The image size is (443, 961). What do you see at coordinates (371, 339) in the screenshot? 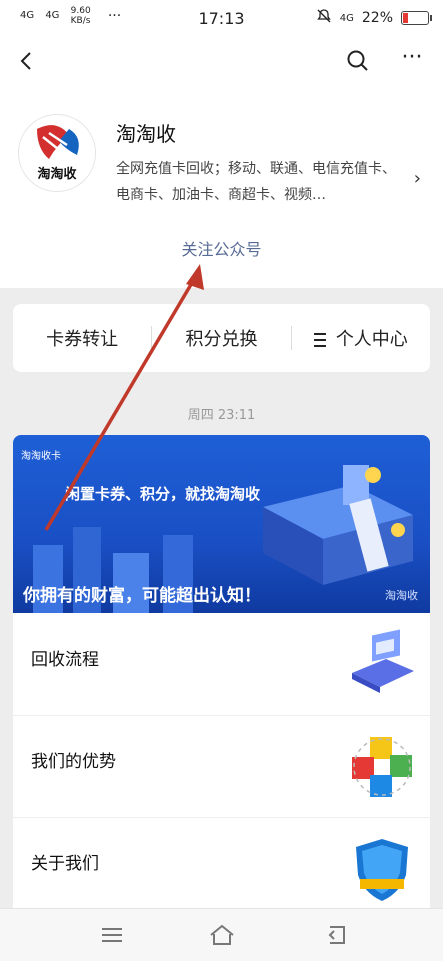
I see `menu-item-label: 个人中心` at bounding box center [371, 339].